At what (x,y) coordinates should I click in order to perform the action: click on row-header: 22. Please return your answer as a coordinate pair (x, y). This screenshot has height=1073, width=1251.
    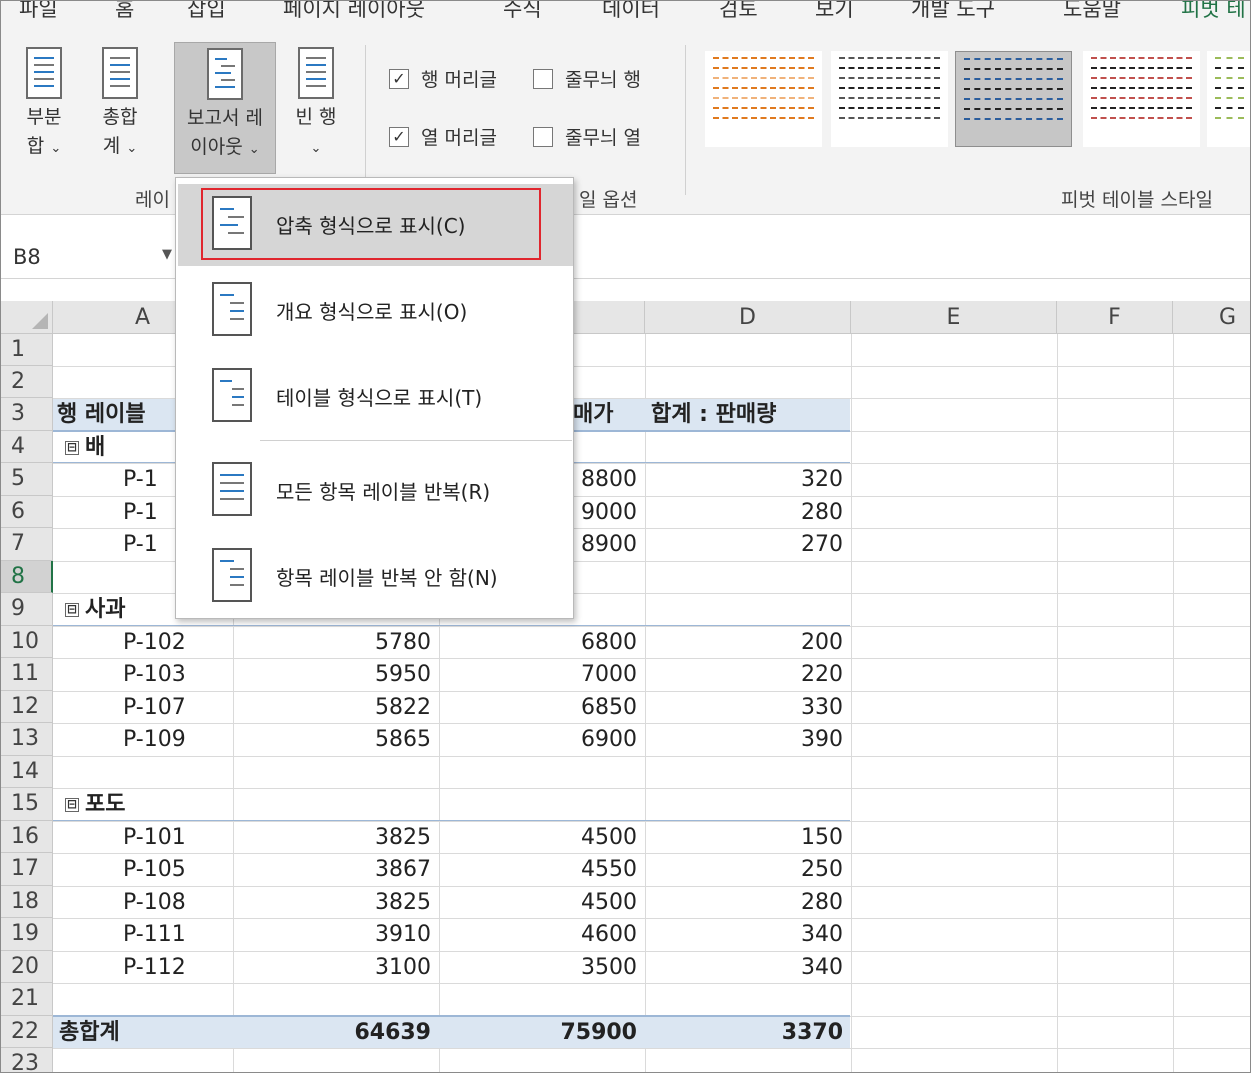
    Looking at the image, I should click on (27, 1032).